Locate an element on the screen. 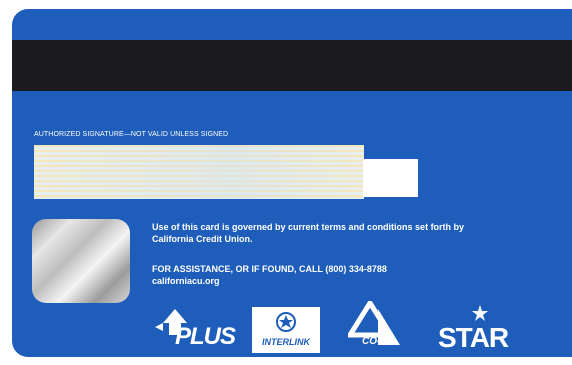  interlink-emblem-icon is located at coordinates (286, 322).